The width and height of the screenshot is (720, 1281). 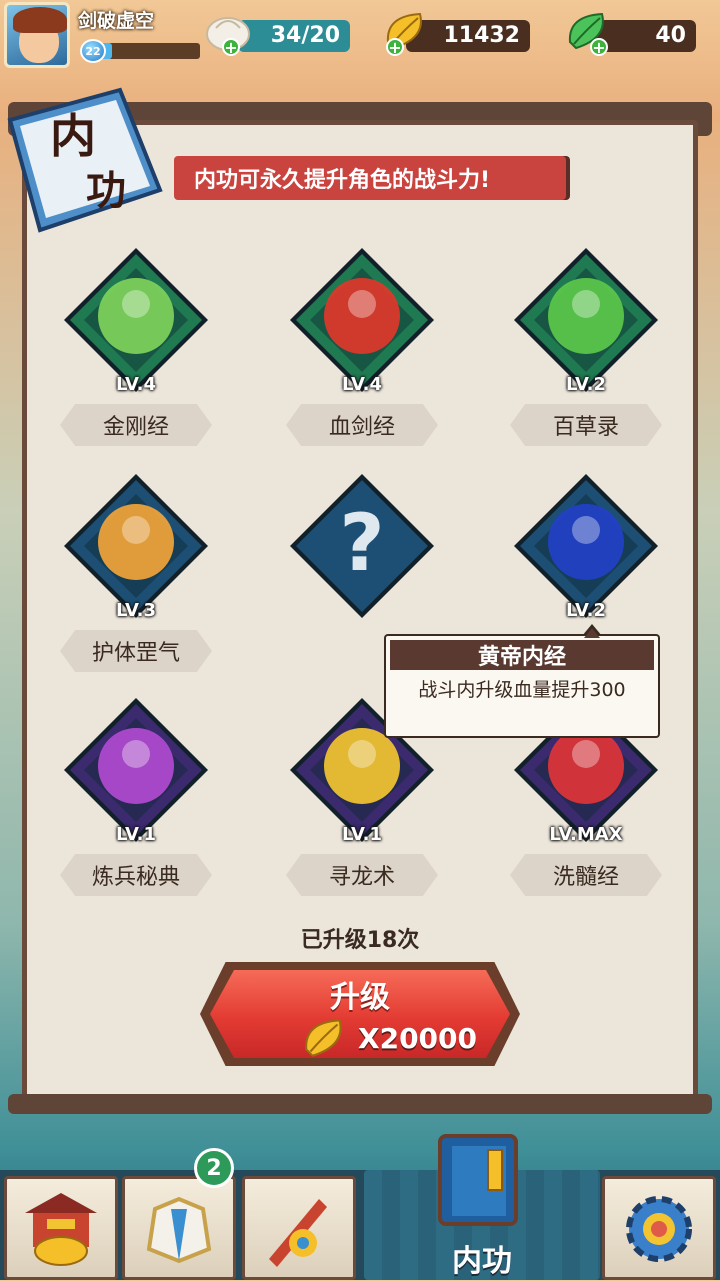 I want to click on gold-leaf-icon, so click(x=323, y=1038).